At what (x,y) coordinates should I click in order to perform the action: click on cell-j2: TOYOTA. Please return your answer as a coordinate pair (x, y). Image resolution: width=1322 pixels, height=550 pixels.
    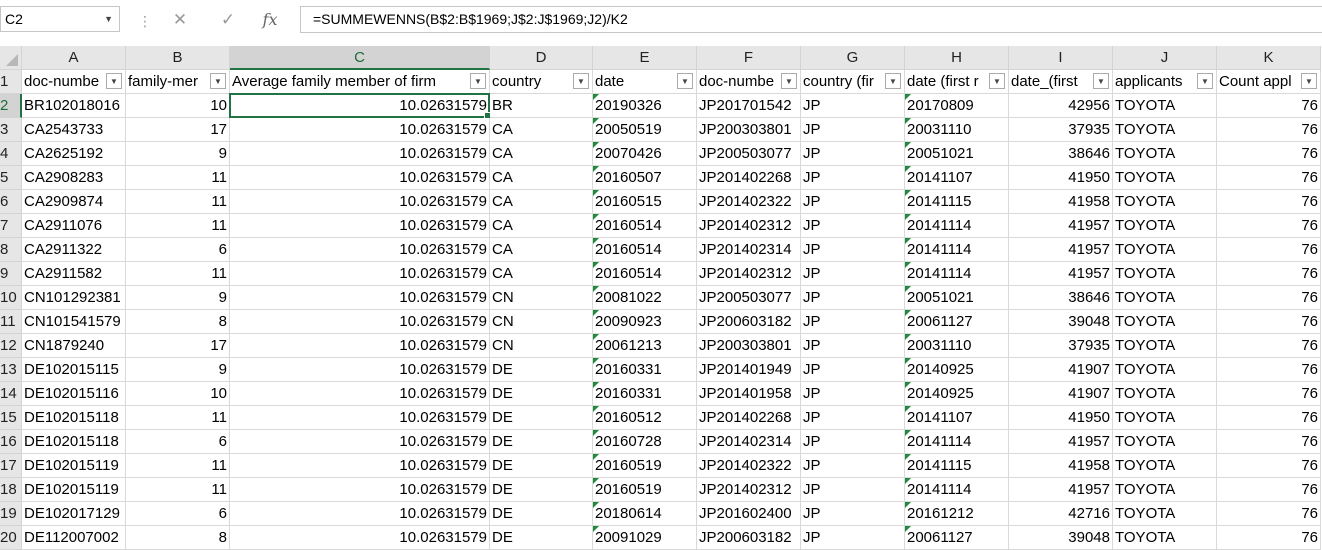
    Looking at the image, I should click on (1165, 106).